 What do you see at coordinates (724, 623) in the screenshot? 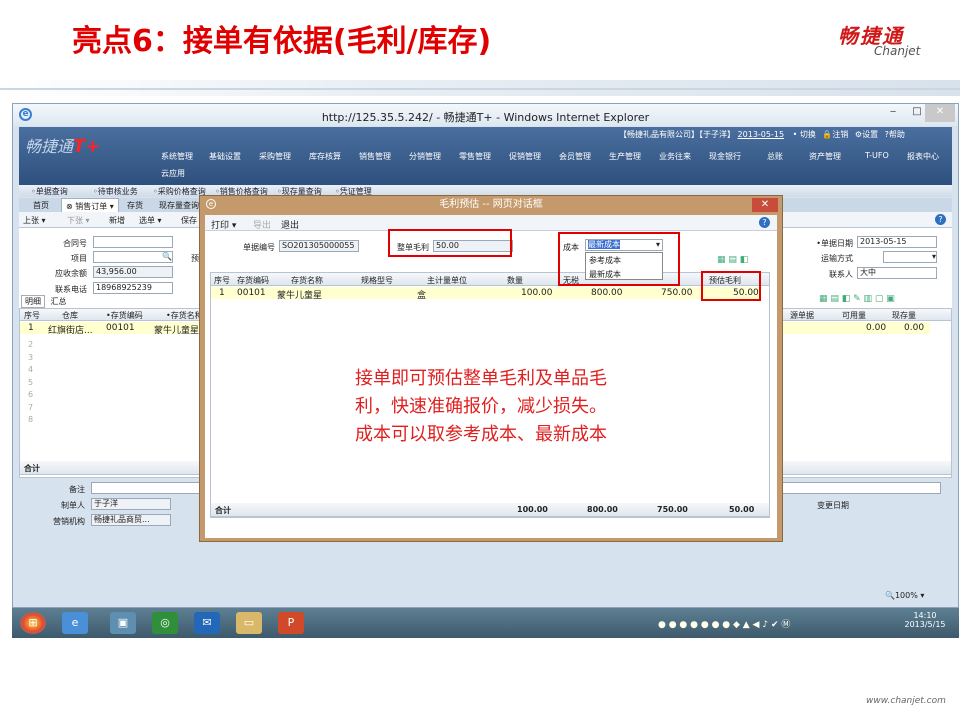
I see `tray-icons: ● ● ● ● ● ● ● ◆ ▲ ◀ ♪ ✔ Ⓜ` at bounding box center [724, 623].